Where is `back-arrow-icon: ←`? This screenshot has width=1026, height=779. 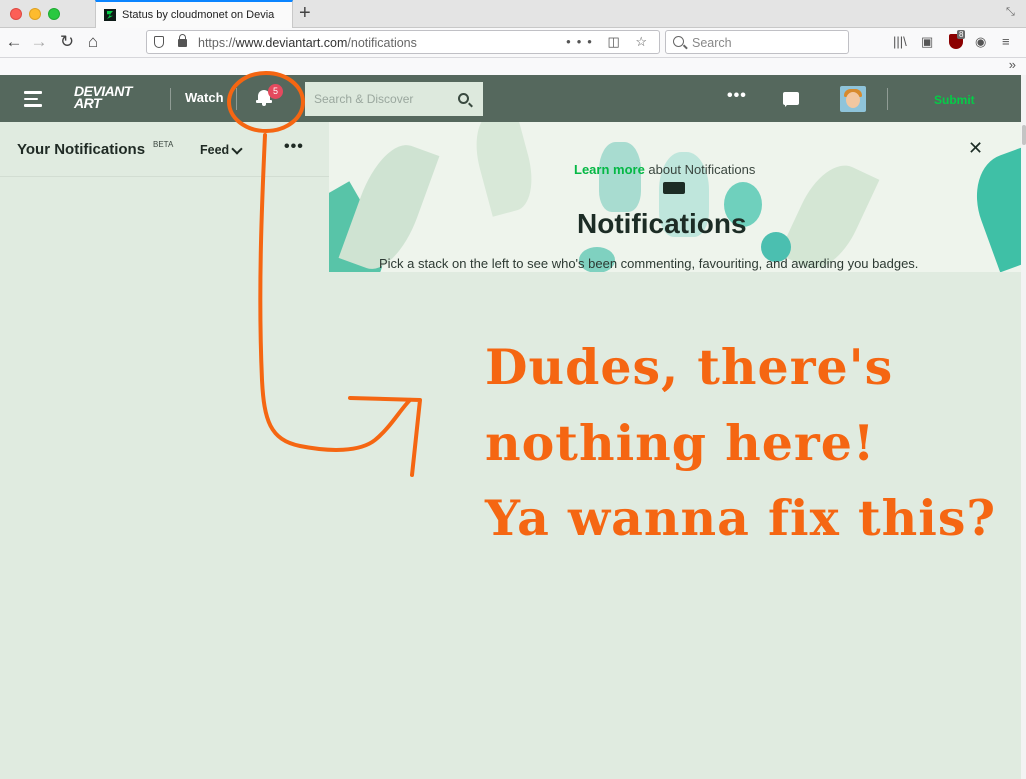 back-arrow-icon: ← is located at coordinates (14, 42).